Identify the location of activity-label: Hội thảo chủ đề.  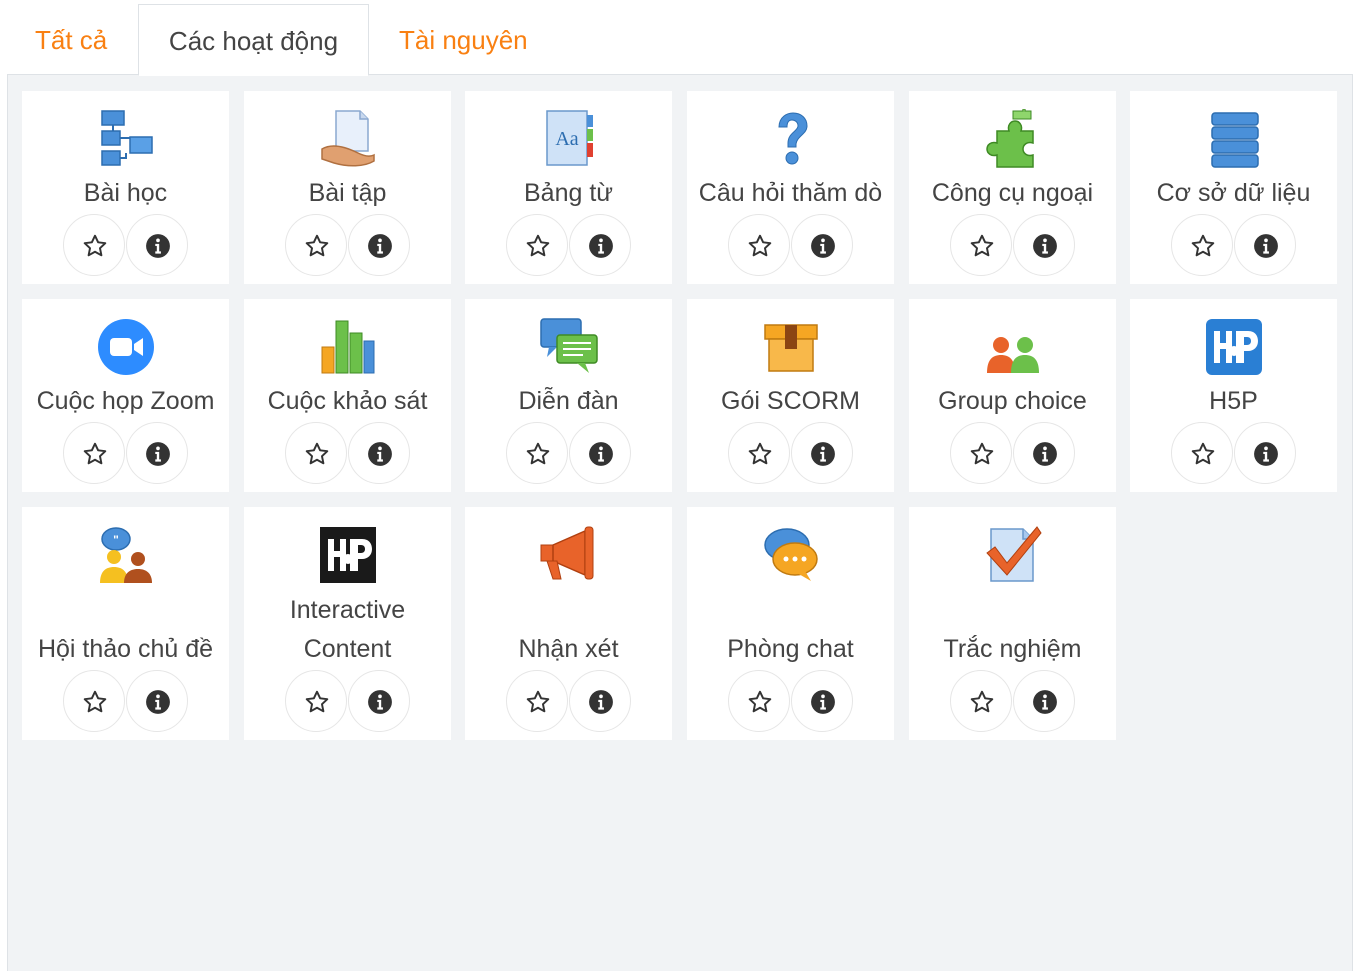
(125, 649).